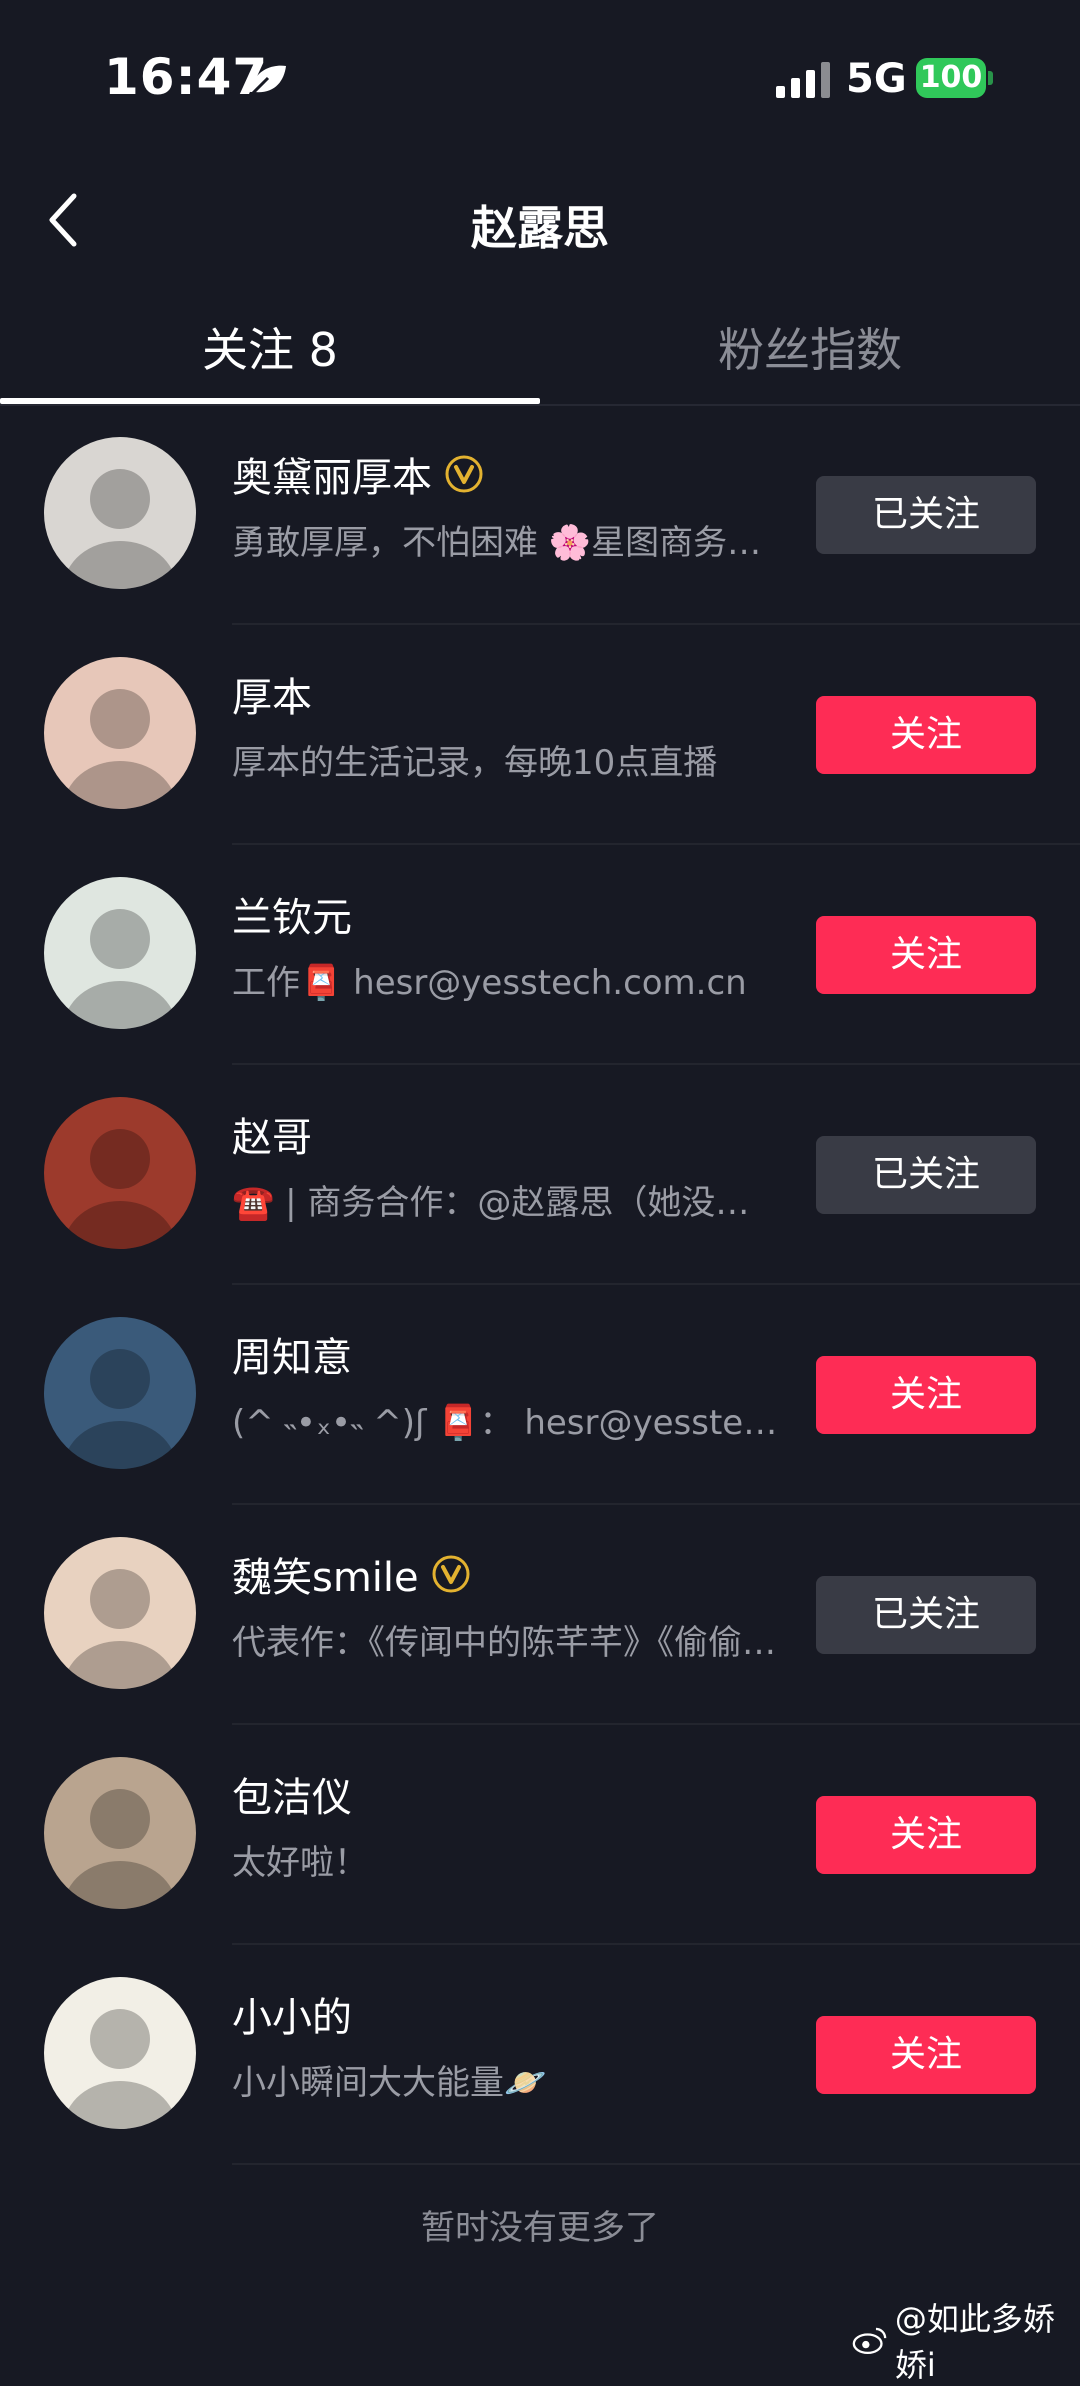 The width and height of the screenshot is (1080, 2386). I want to click on user-bio: 小小瞬间大大能量🪐, so click(389, 2083).